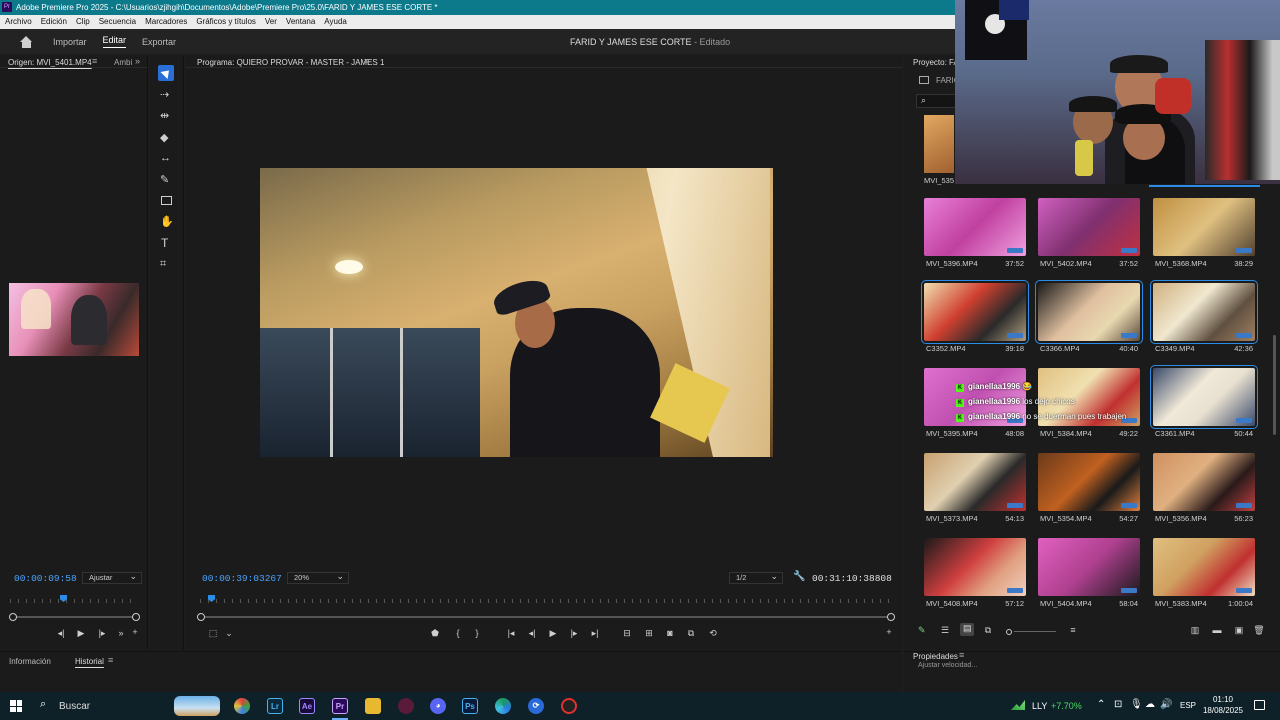 This screenshot has height=720, width=1280. Describe the element at coordinates (627, 633) in the screenshot. I see `lift-icon: ⊟` at that location.